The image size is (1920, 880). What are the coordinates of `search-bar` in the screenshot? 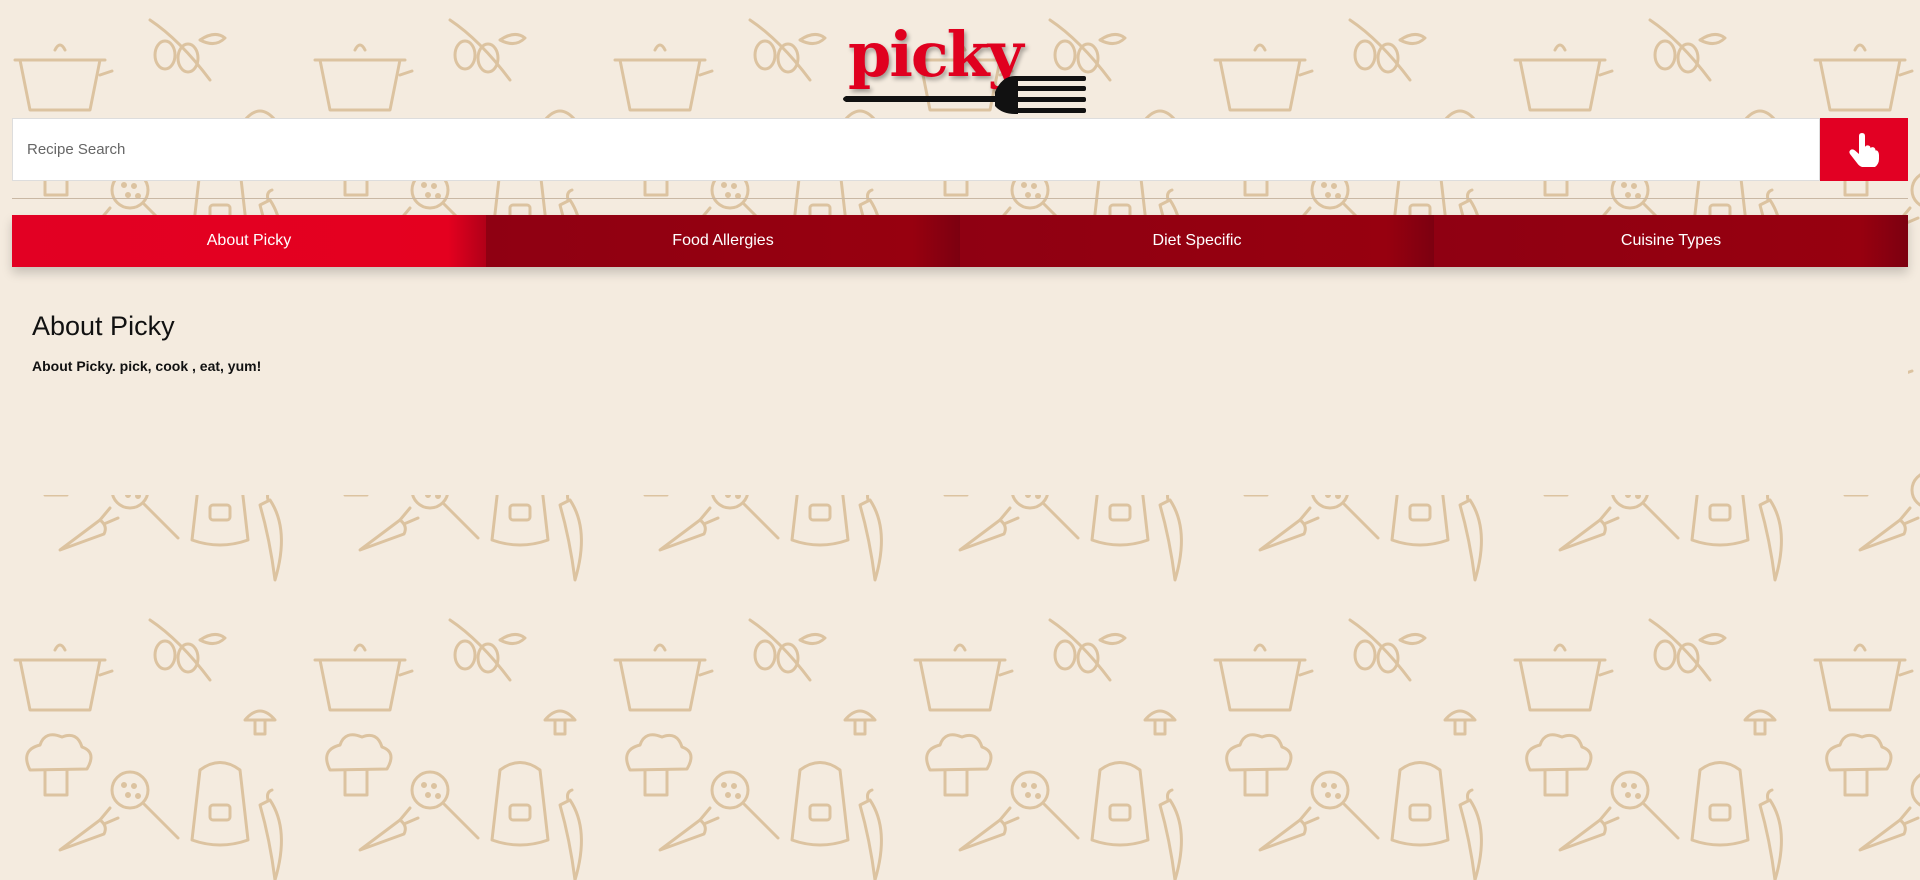 It's located at (960, 149).